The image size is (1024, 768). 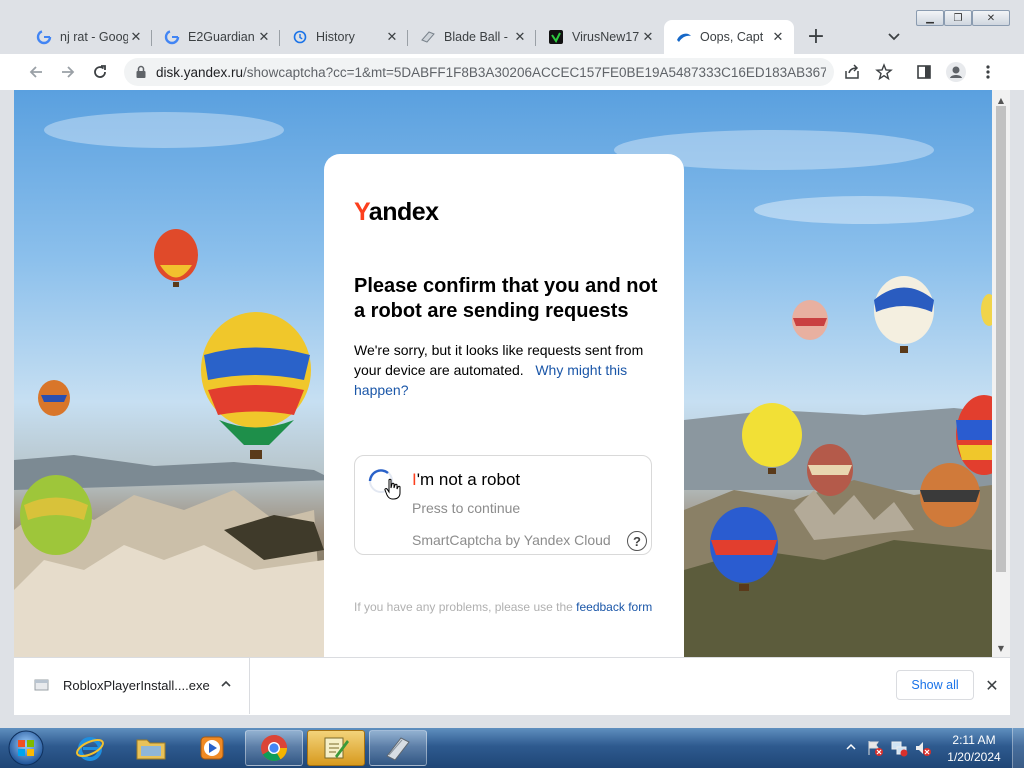 I want to click on show-hidden-icons-icon, so click(x=851, y=747).